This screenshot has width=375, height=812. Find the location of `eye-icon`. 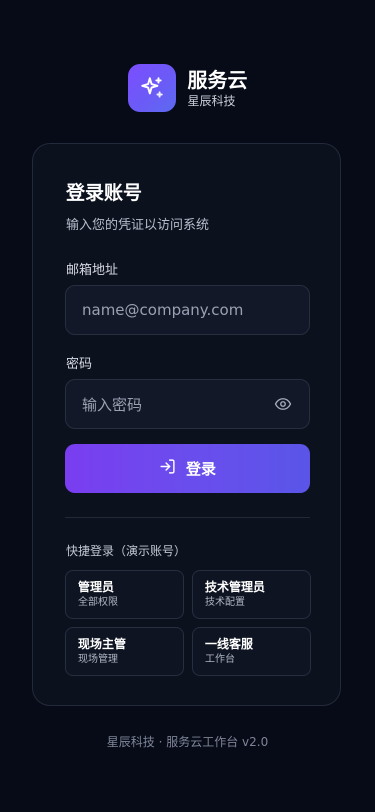

eye-icon is located at coordinates (283, 404).